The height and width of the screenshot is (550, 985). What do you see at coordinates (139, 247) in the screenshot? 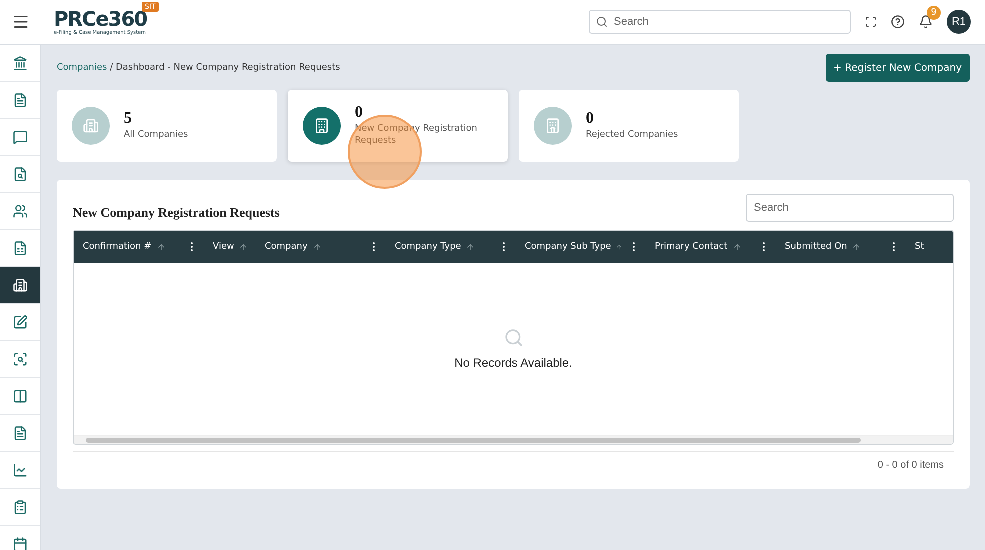
I see `column-header: Confirmation #` at bounding box center [139, 247].